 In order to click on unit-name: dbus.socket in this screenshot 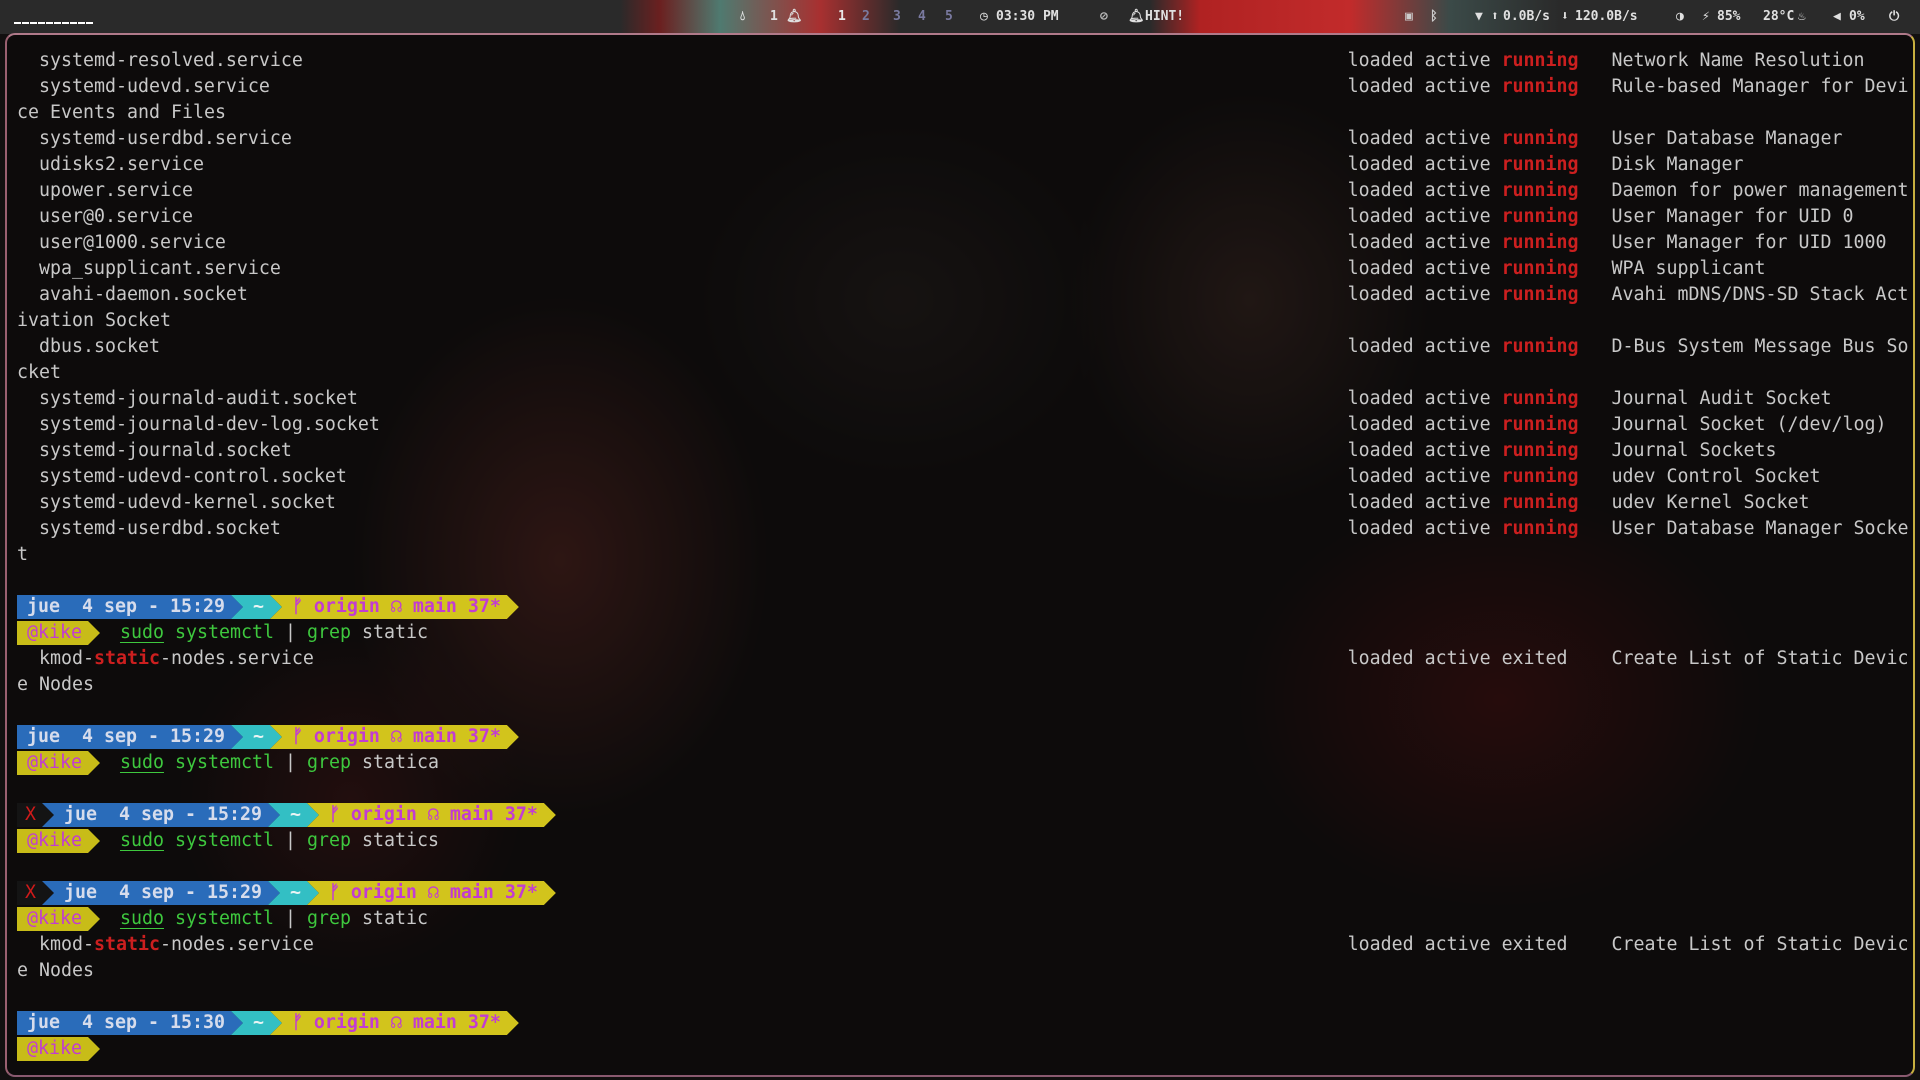, I will do `click(99, 346)`.